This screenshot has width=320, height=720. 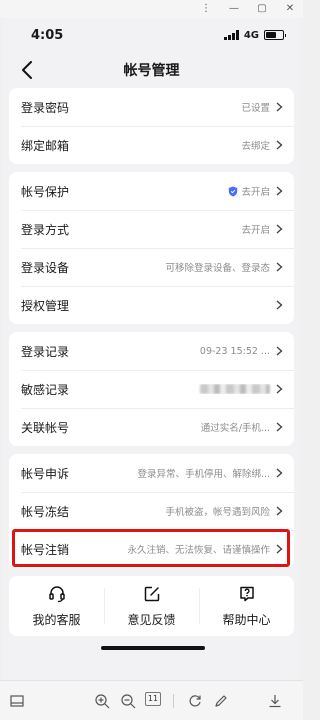 I want to click on back-icon, so click(x=27, y=70).